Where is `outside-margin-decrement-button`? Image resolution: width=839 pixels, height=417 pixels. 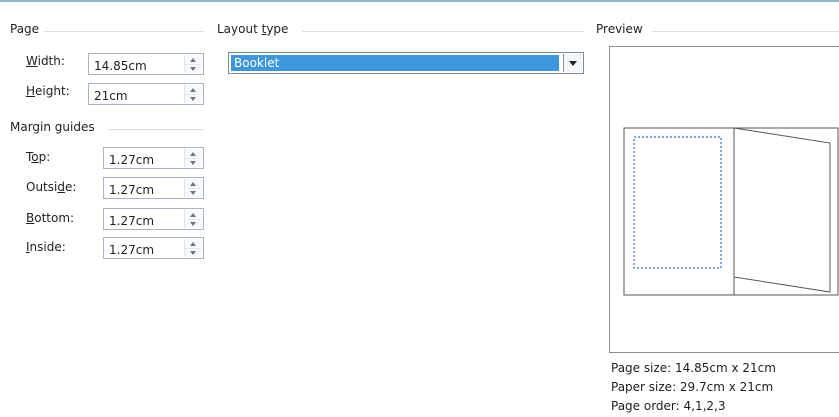
outside-margin-decrement-button is located at coordinates (193, 192).